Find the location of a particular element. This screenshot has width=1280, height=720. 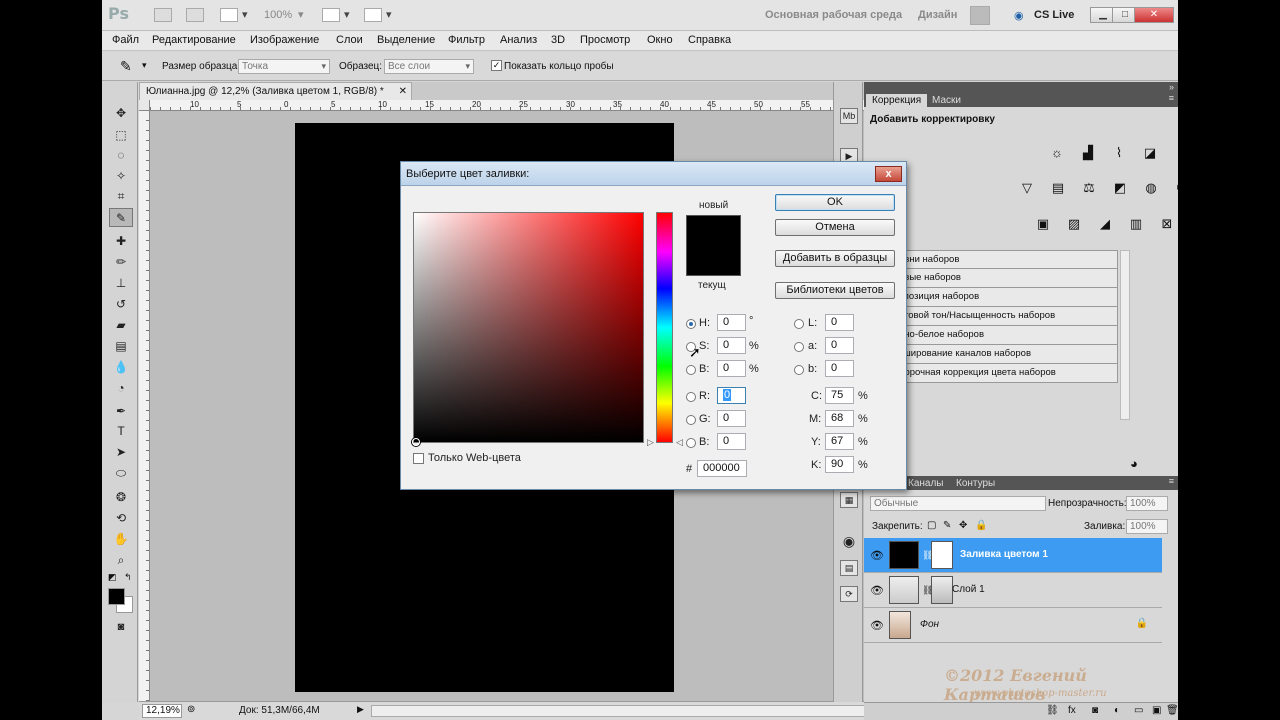

black-field: 90 is located at coordinates (839, 464).